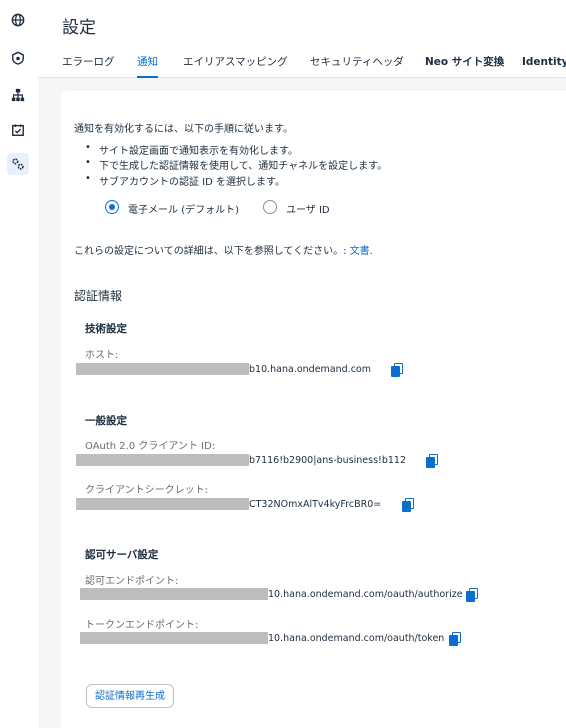 The height and width of the screenshot is (728, 566). I want to click on host-value: b10.hana.ondemand.com, so click(310, 369).